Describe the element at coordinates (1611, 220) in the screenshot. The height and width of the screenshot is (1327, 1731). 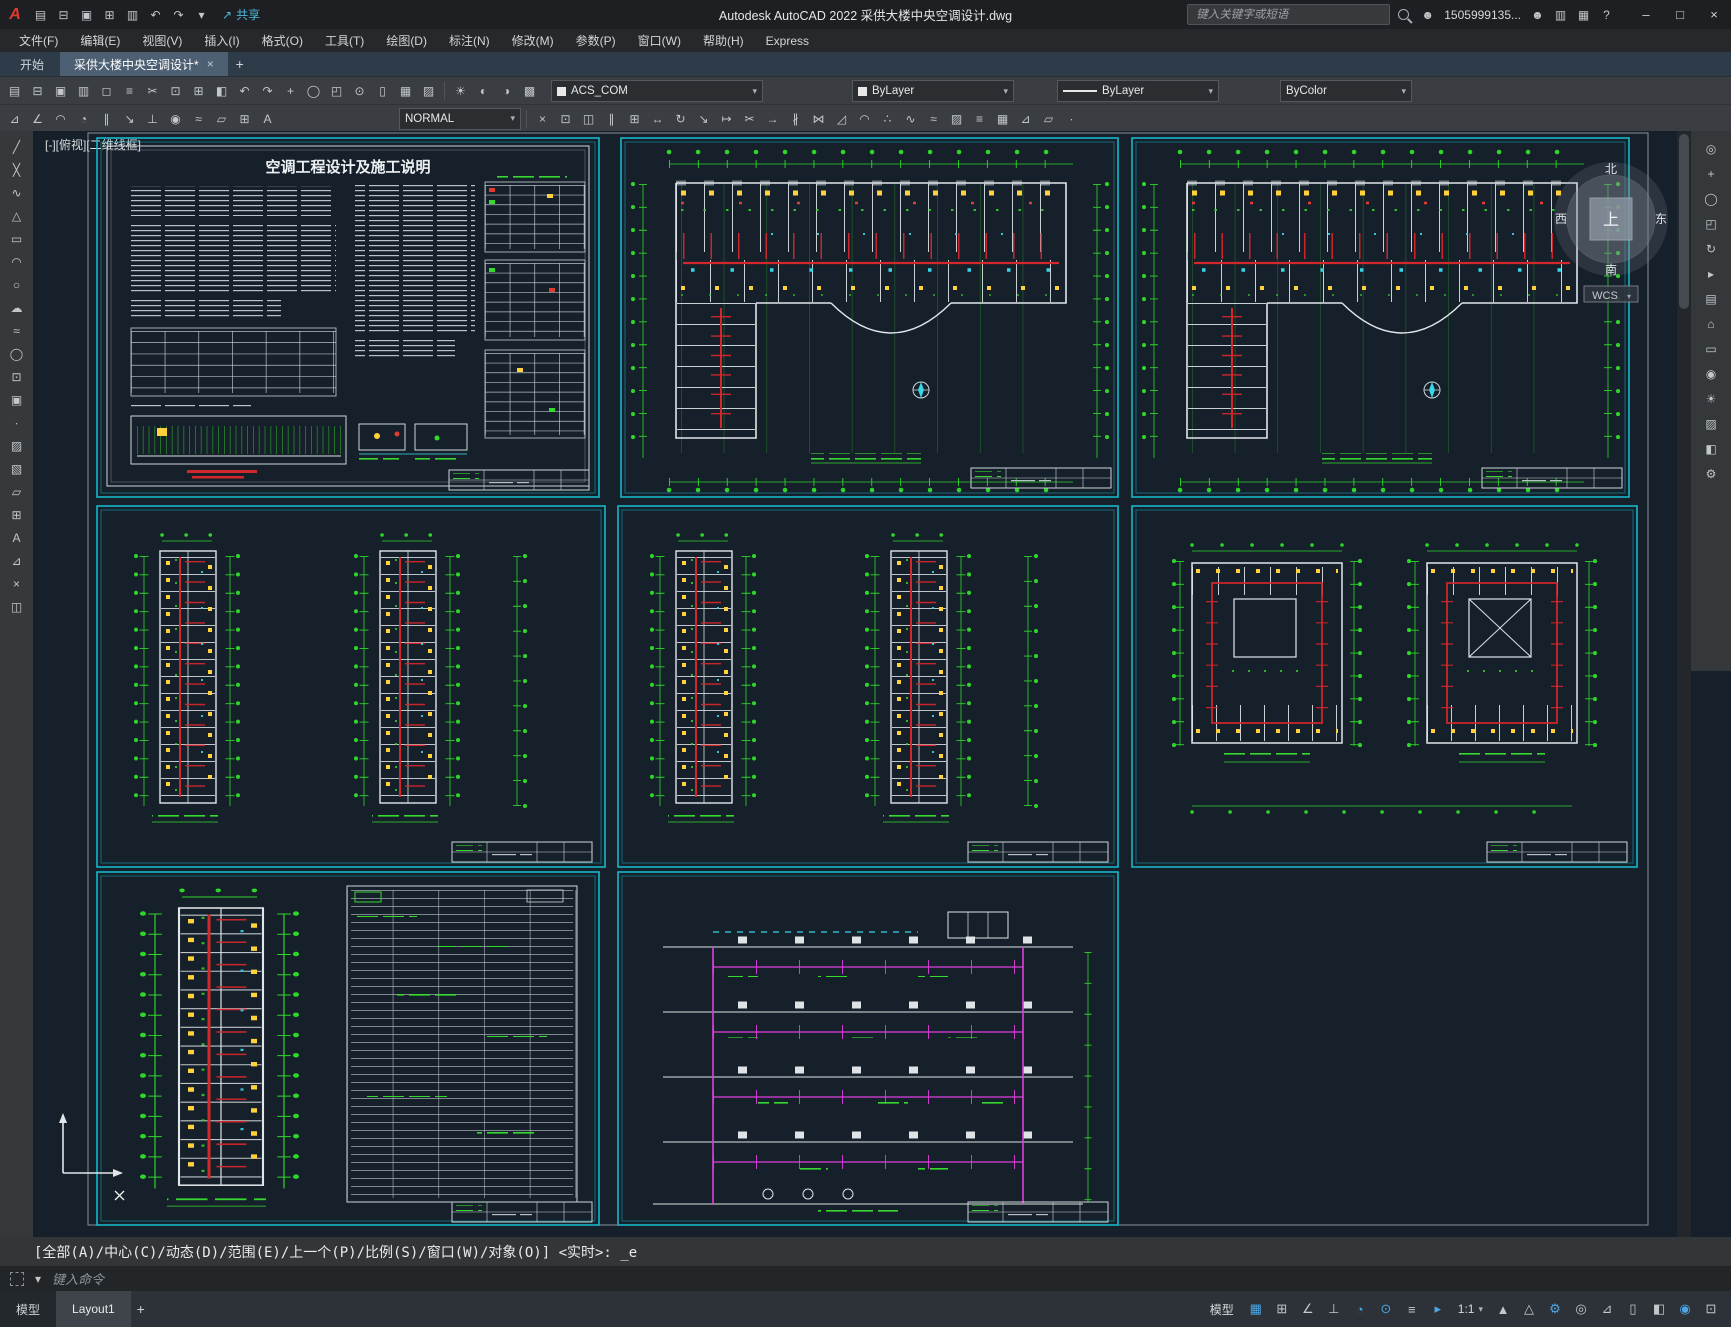
I see `compass-up-label: 上` at that location.